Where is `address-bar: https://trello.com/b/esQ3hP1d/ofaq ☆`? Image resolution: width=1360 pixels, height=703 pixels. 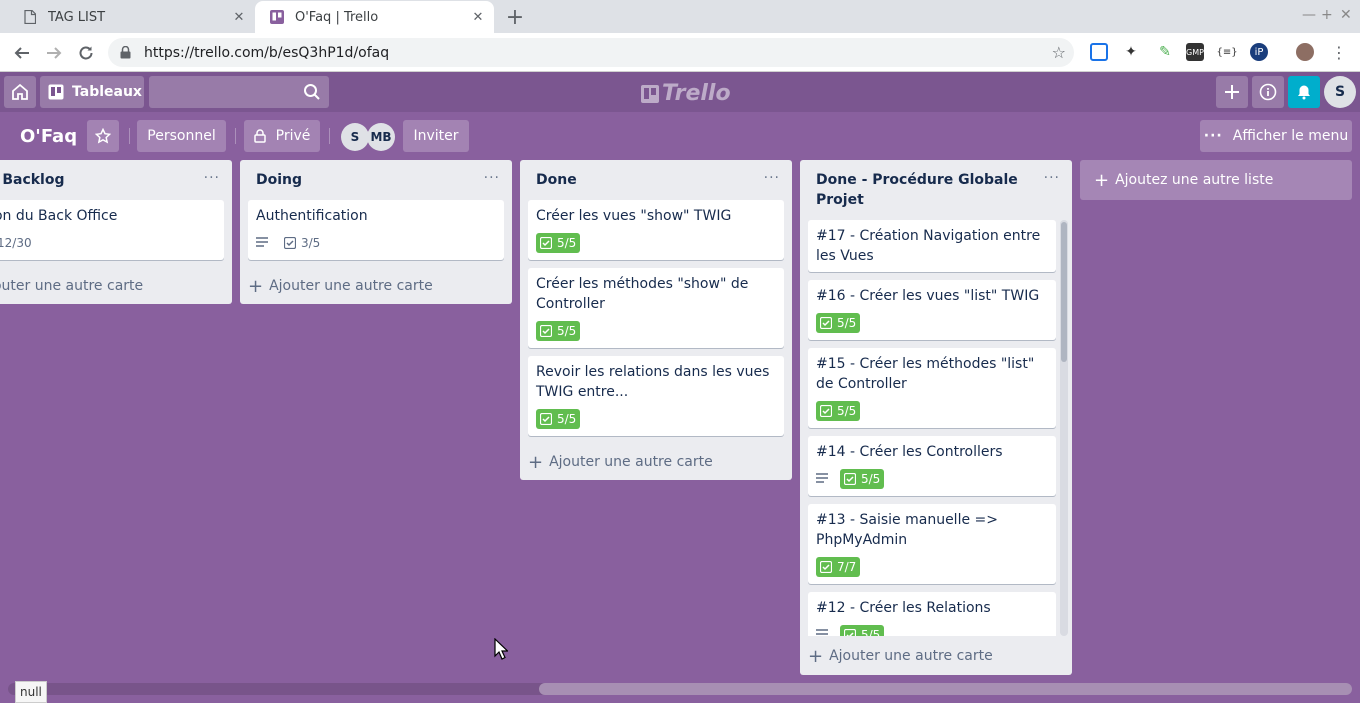
address-bar: https://trello.com/b/esQ3hP1d/ofaq ☆ is located at coordinates (591, 52).